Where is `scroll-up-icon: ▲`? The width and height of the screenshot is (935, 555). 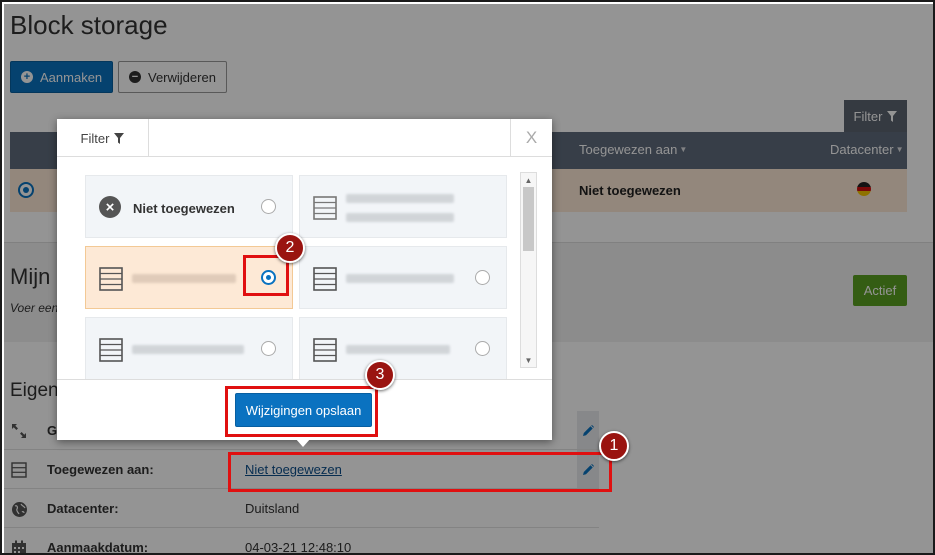
scroll-up-icon: ▲ is located at coordinates (528, 180).